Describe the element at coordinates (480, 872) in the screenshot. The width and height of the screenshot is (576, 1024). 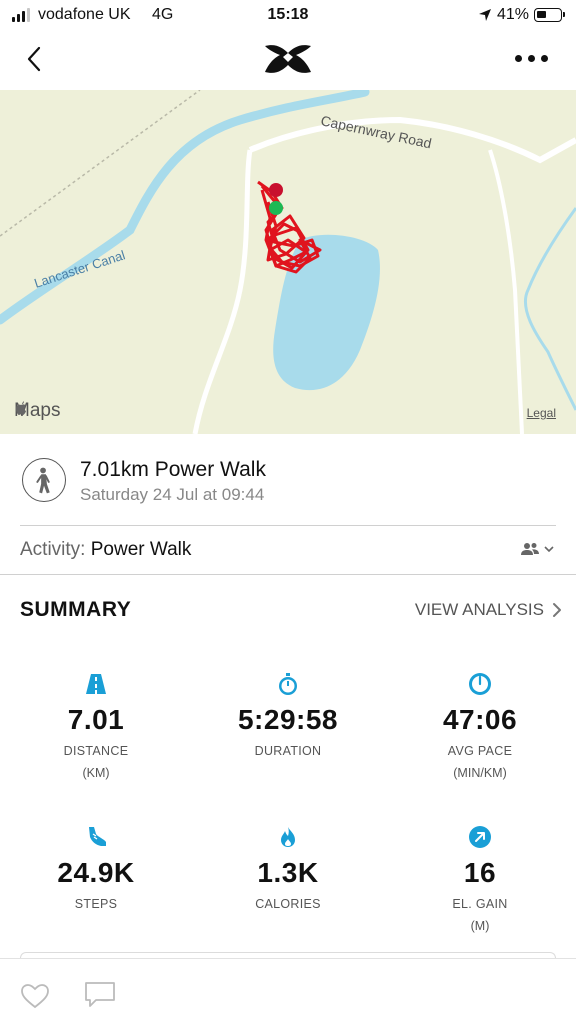
I see `stat-value: 16` at that location.